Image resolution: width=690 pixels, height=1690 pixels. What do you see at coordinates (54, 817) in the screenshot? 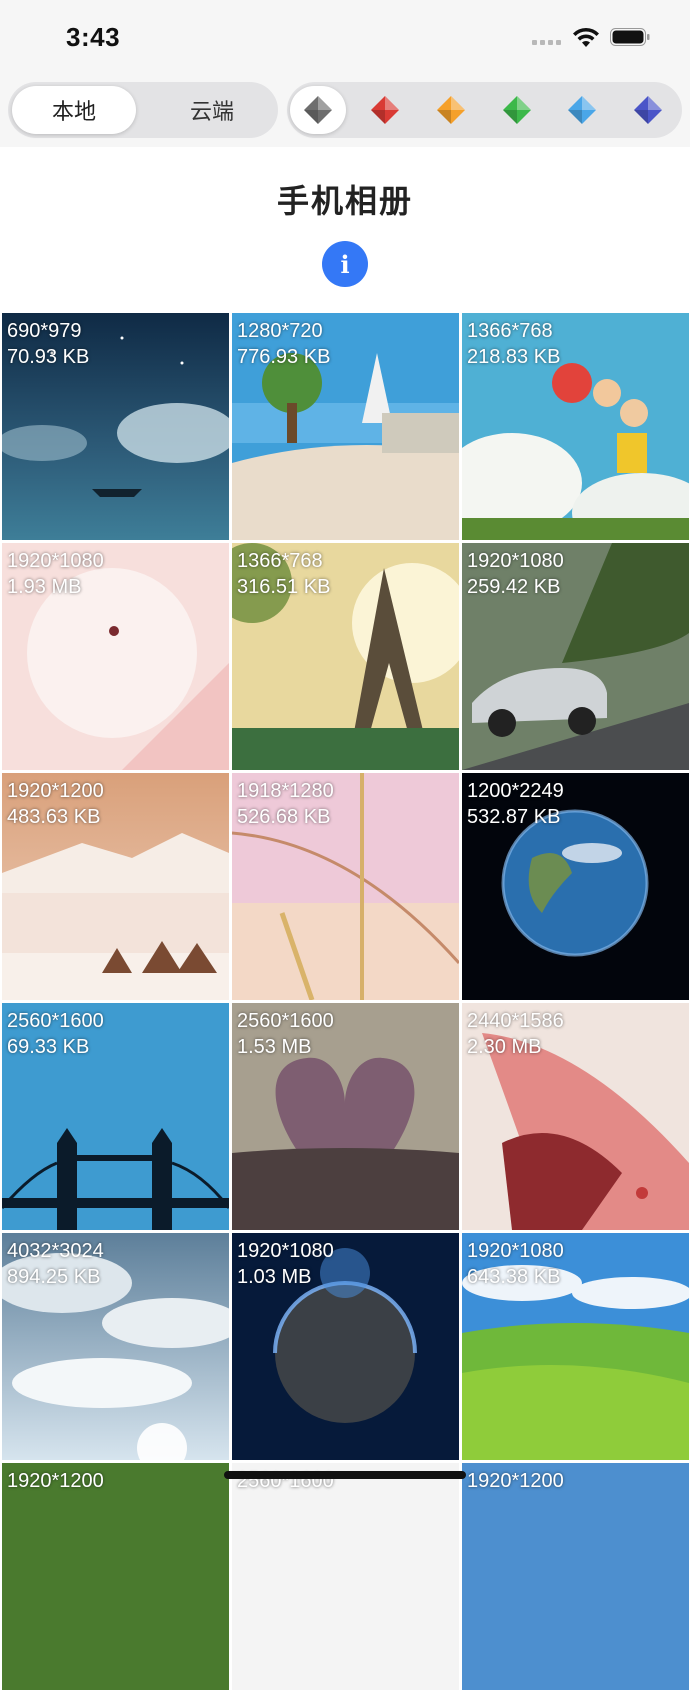
I see `photo-filesize: 483.63 KB` at bounding box center [54, 817].